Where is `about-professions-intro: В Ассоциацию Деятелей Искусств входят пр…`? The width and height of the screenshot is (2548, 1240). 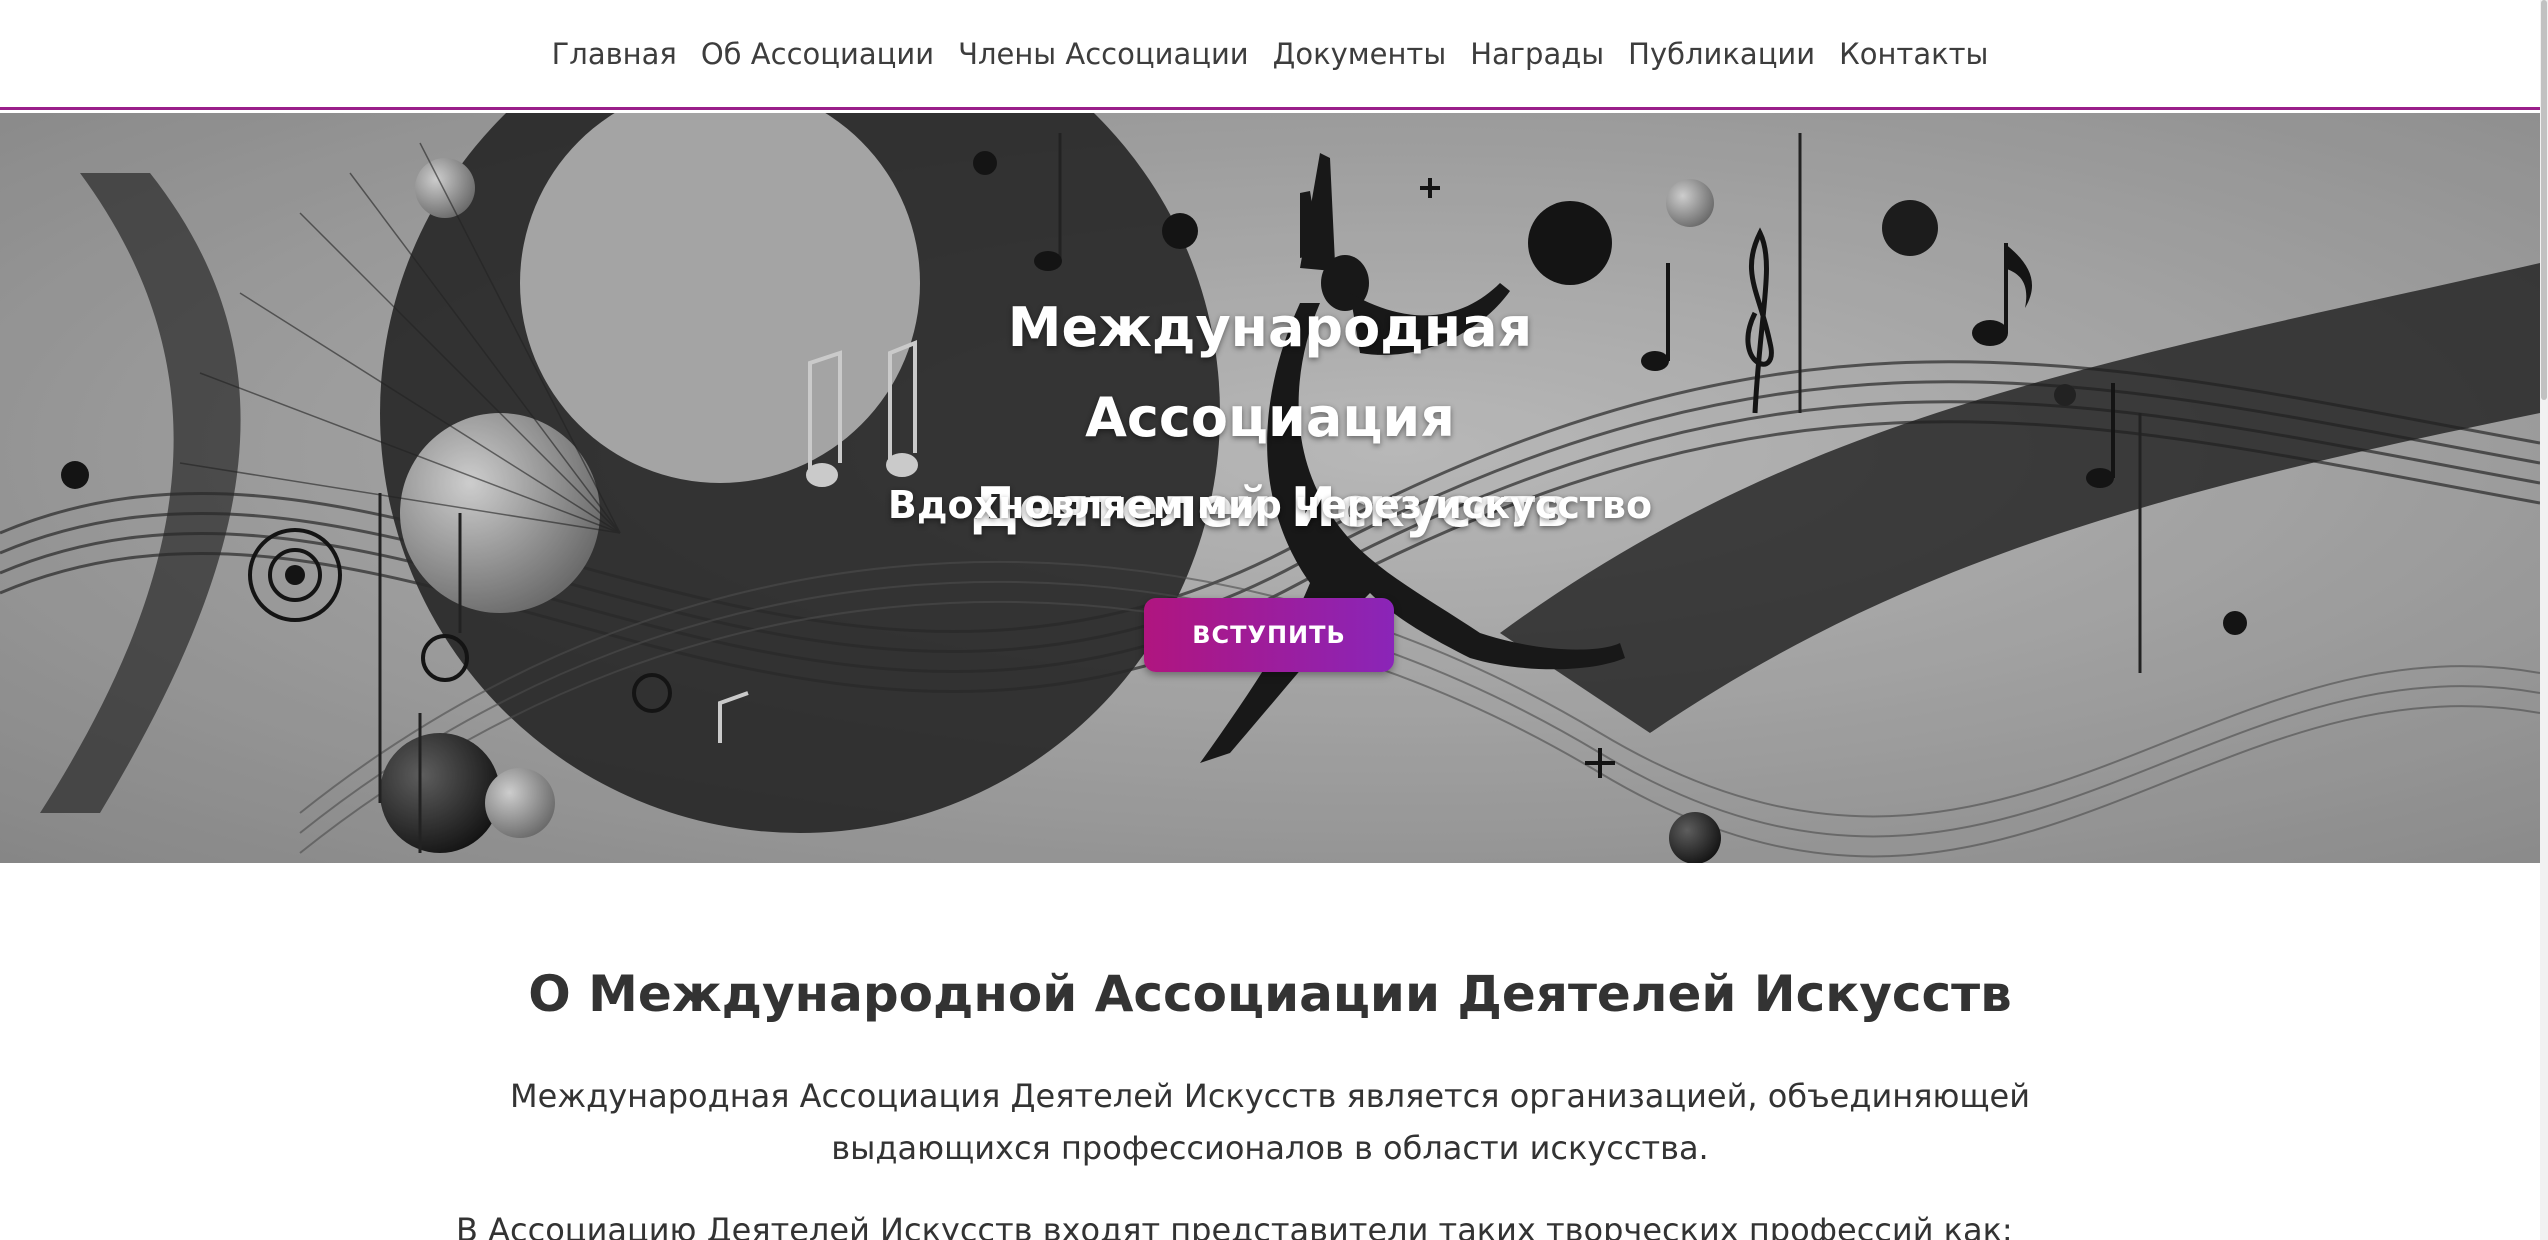
about-professions-intro: В Ассоциацию Деятелей Искусств входят пр… is located at coordinates (1234, 1225).